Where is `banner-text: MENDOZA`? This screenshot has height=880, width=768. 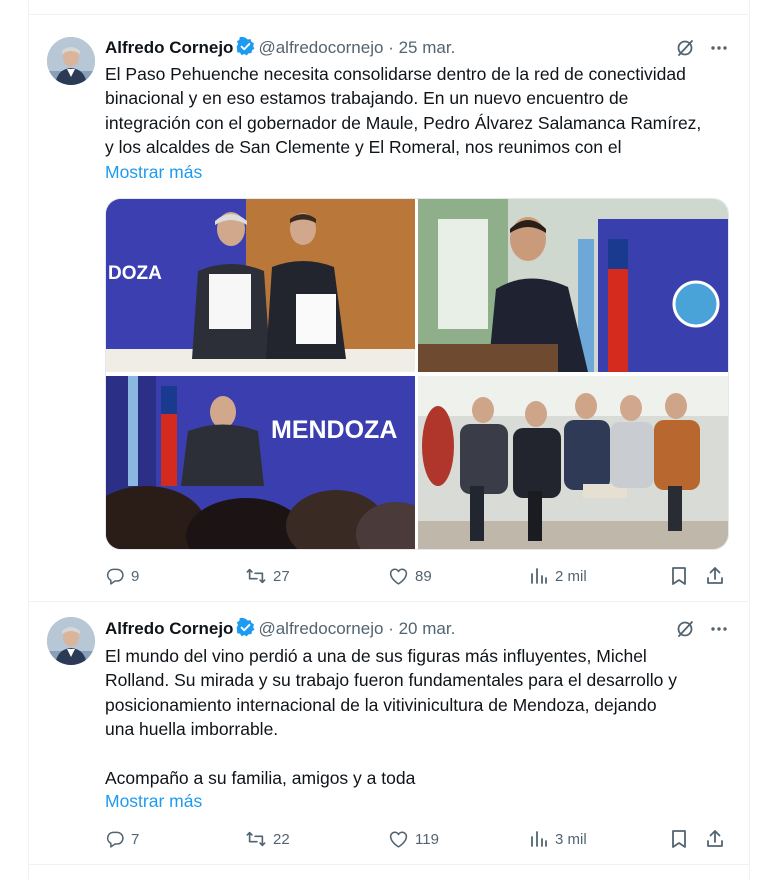
banner-text: MENDOZA is located at coordinates (334, 430).